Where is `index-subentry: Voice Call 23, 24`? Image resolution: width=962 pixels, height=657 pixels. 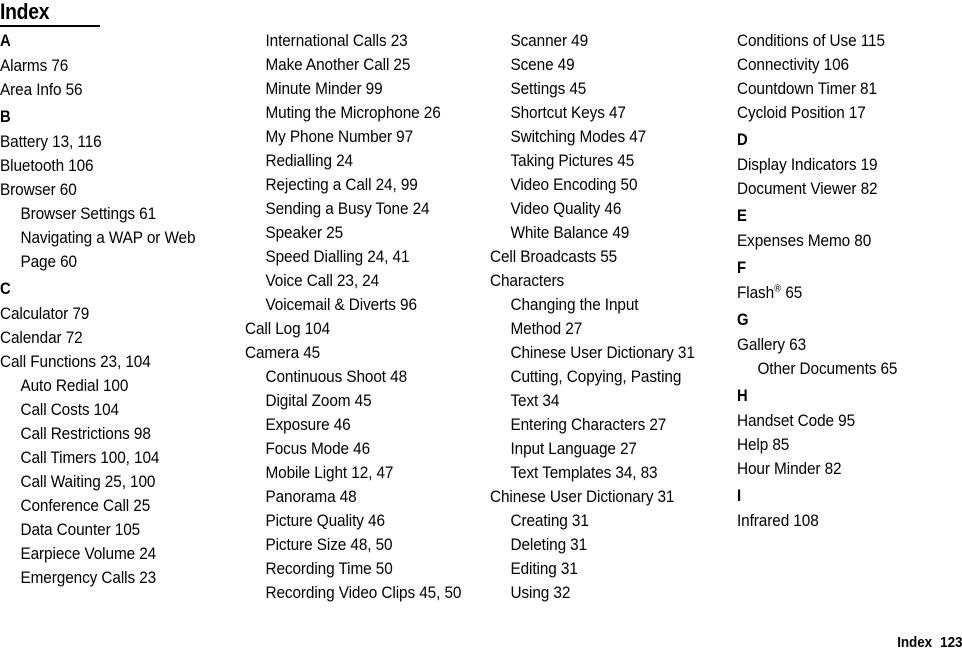
index-subentry: Voice Call 23, 24 is located at coordinates (322, 281).